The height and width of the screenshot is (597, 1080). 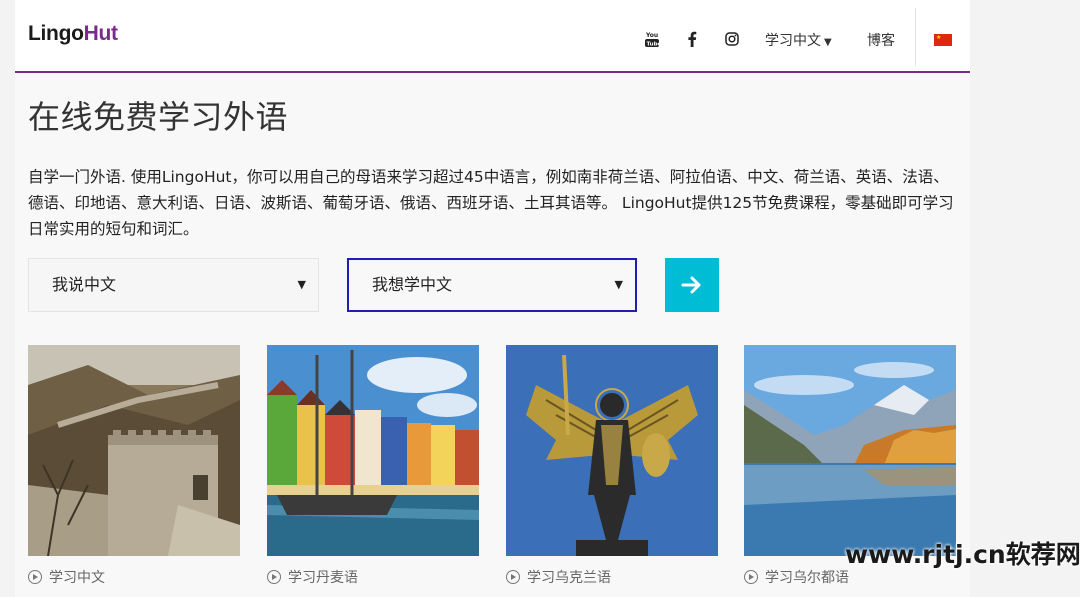 I want to click on go-button, so click(x=692, y=285).